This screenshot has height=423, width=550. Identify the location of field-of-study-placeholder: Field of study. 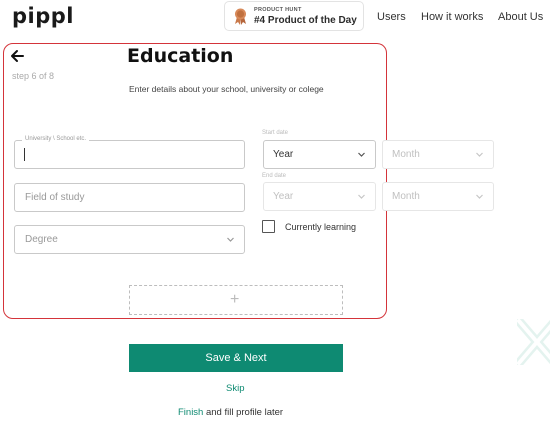
(55, 197).